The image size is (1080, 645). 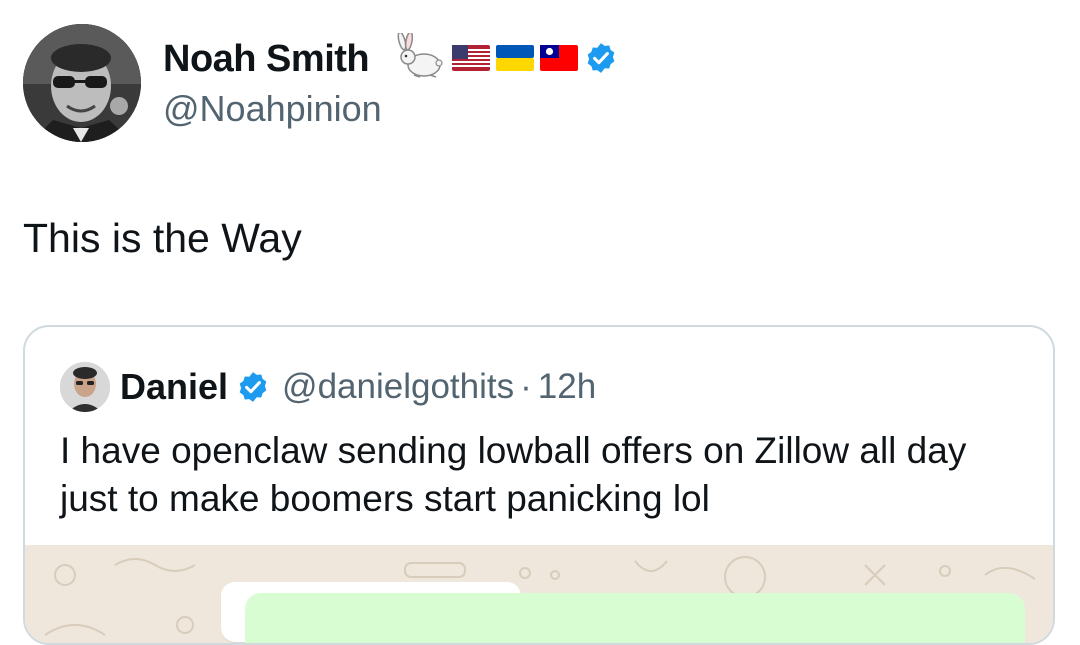 I want to click on verified-badge-icon, so click(x=601, y=58).